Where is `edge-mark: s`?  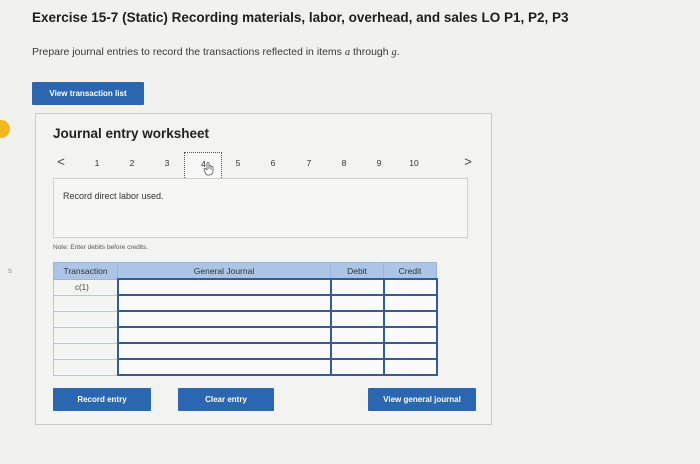 edge-mark: s is located at coordinates (10, 270).